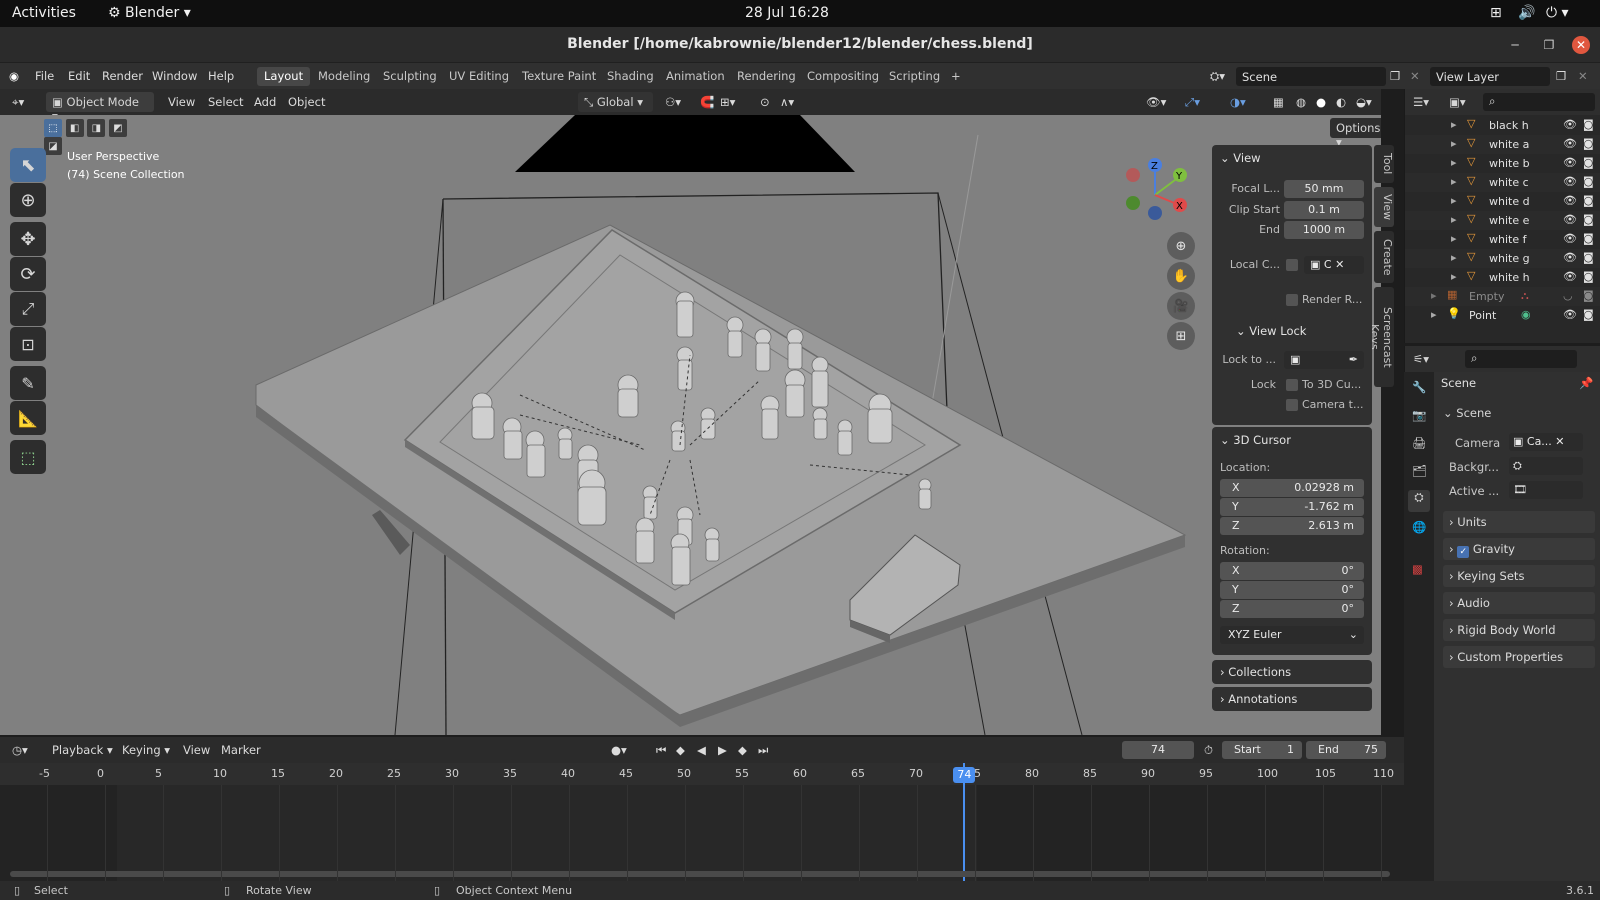 The image size is (1600, 900). Describe the element at coordinates (1181, 276) in the screenshot. I see `pan-hand-icon: ✋` at that location.